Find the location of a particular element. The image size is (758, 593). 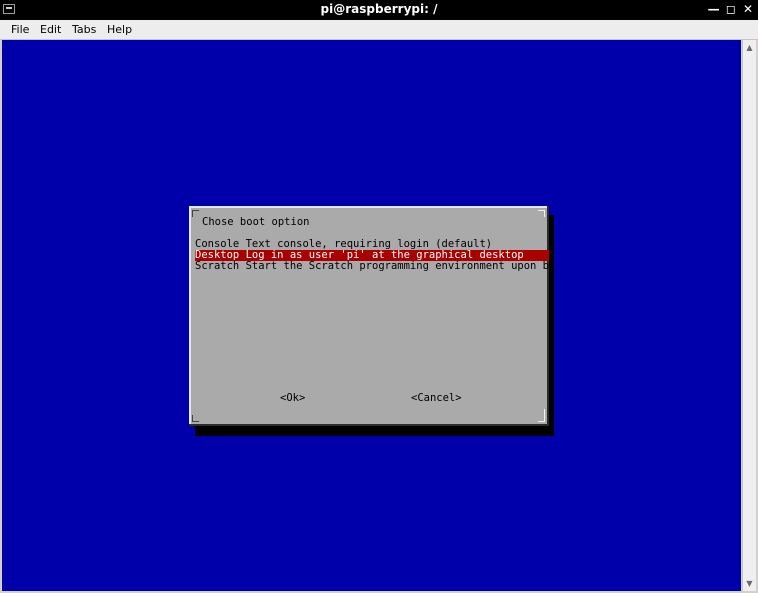

menu-file: File is located at coordinates (20, 29).